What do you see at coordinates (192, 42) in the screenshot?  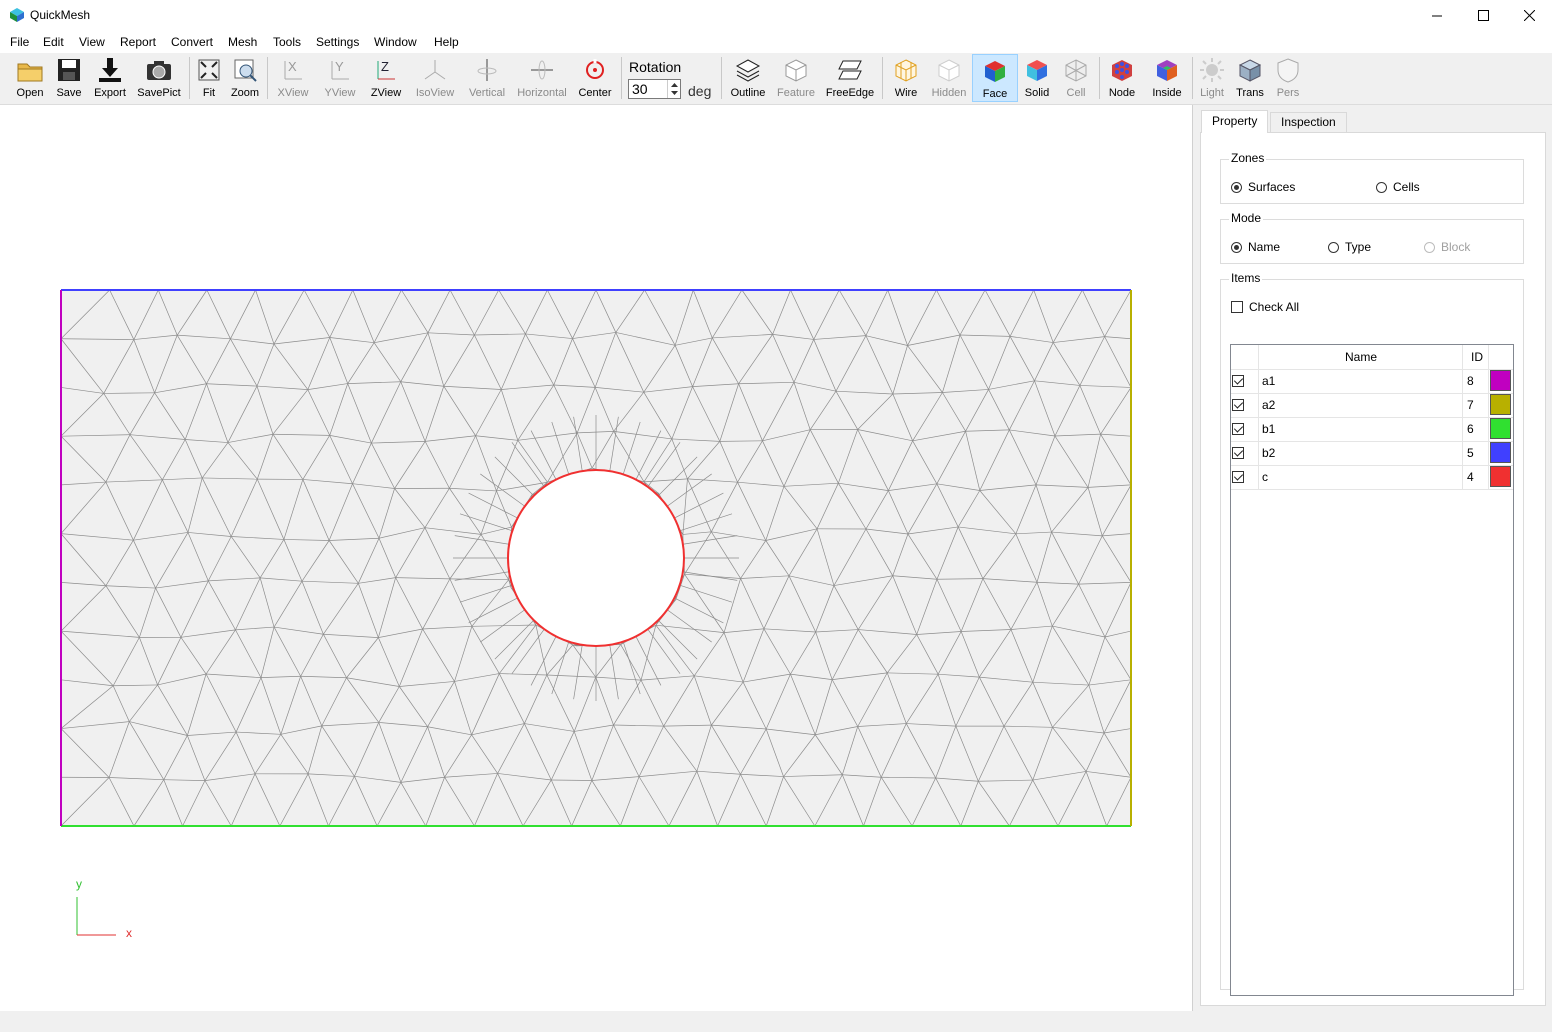 I see `menu-convert: Convert` at bounding box center [192, 42].